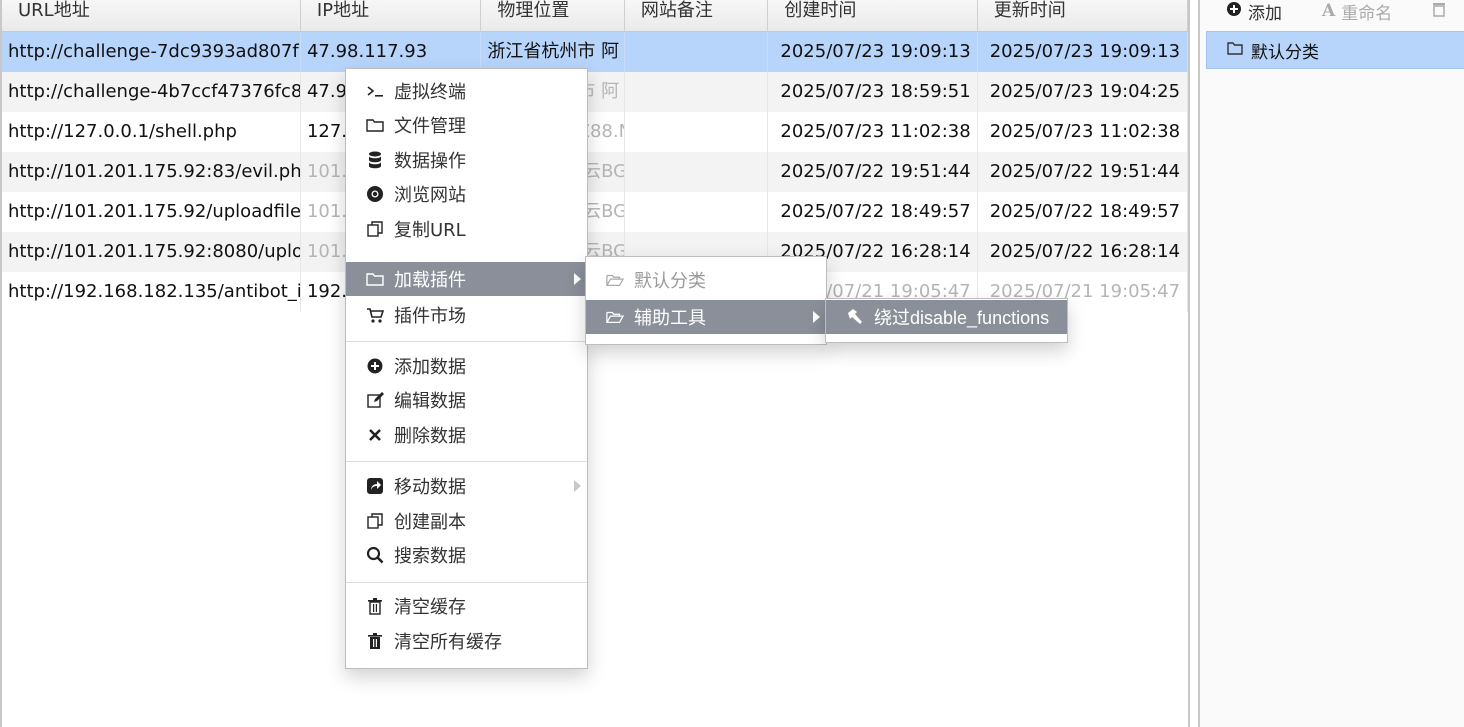 The width and height of the screenshot is (1464, 727). What do you see at coordinates (873, 15) in the screenshot?
I see `column-header-created: 创建时间` at bounding box center [873, 15].